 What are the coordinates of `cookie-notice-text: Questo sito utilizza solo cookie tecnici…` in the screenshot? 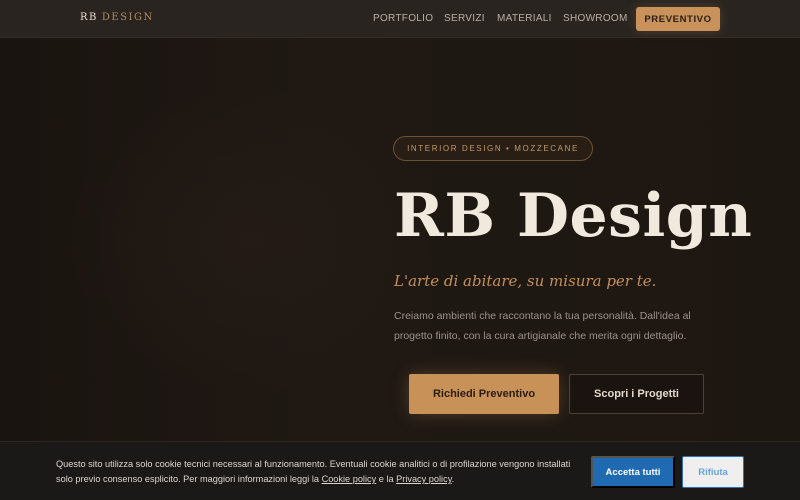 It's located at (316, 472).